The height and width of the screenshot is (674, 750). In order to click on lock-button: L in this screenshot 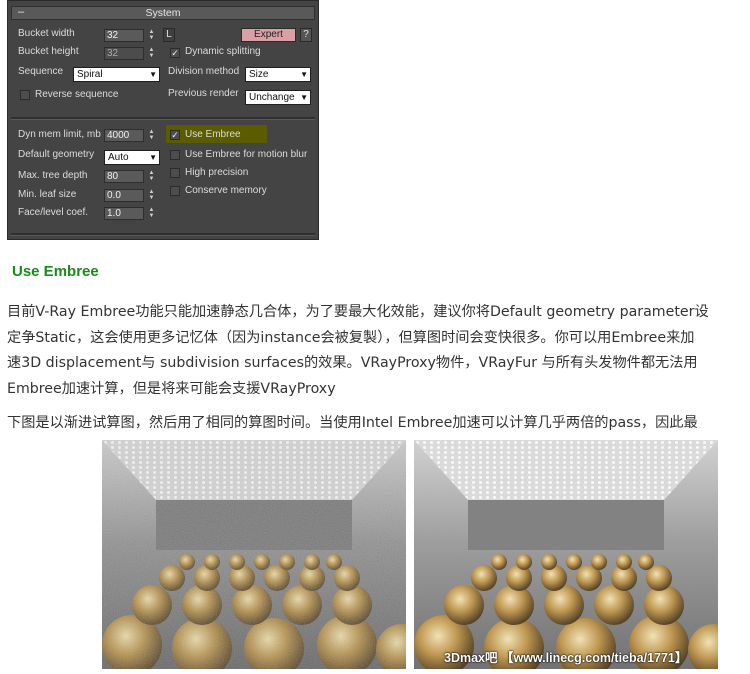, I will do `click(169, 35)`.